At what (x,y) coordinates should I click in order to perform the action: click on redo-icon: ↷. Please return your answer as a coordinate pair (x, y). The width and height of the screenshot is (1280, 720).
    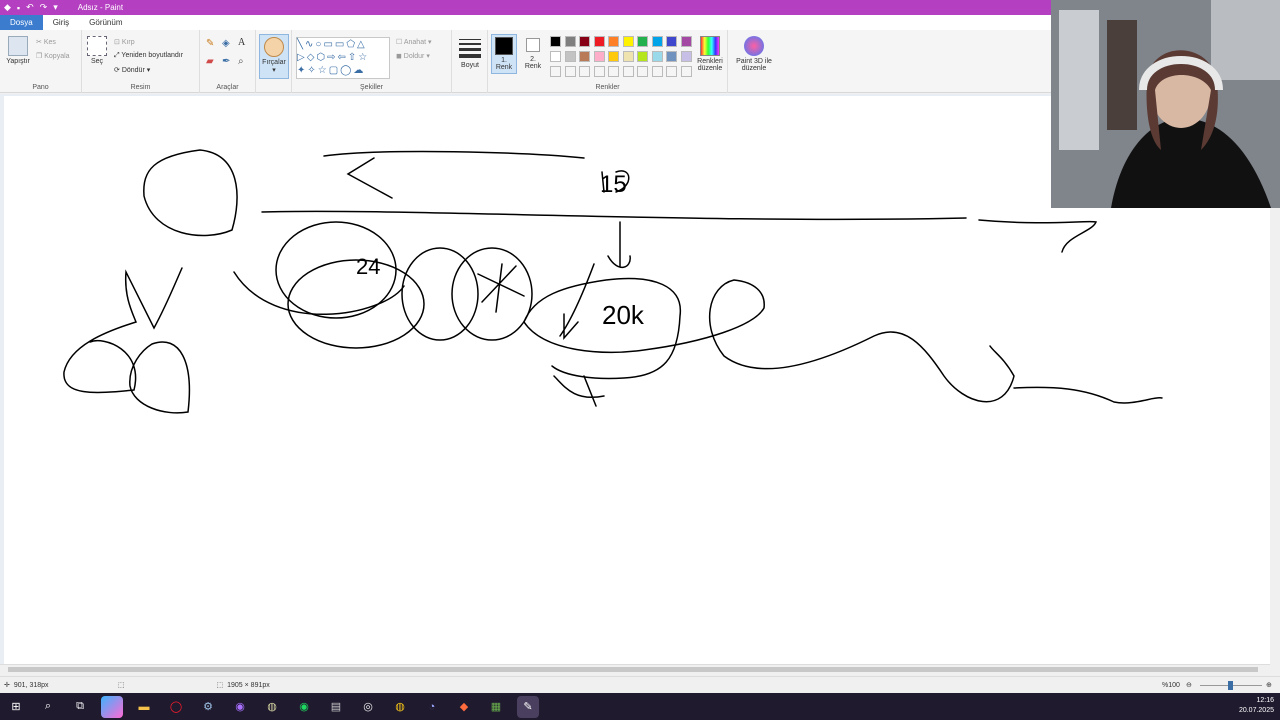
    Looking at the image, I should click on (44, 7).